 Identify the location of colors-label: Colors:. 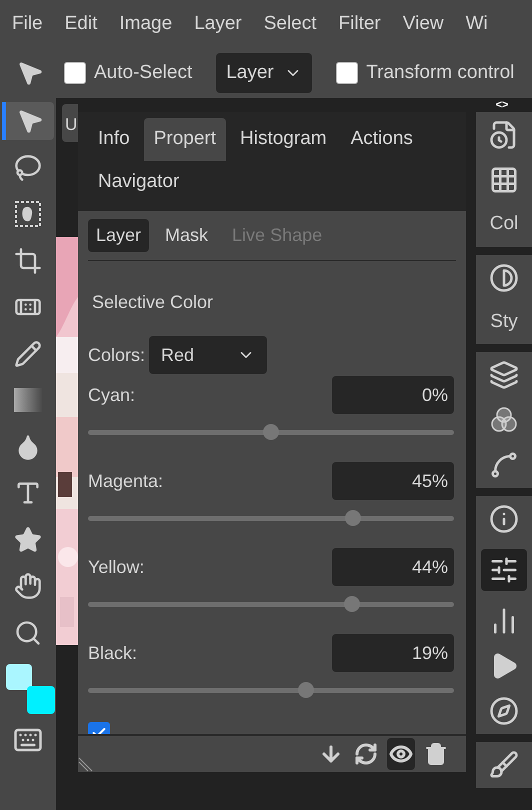
(117, 355).